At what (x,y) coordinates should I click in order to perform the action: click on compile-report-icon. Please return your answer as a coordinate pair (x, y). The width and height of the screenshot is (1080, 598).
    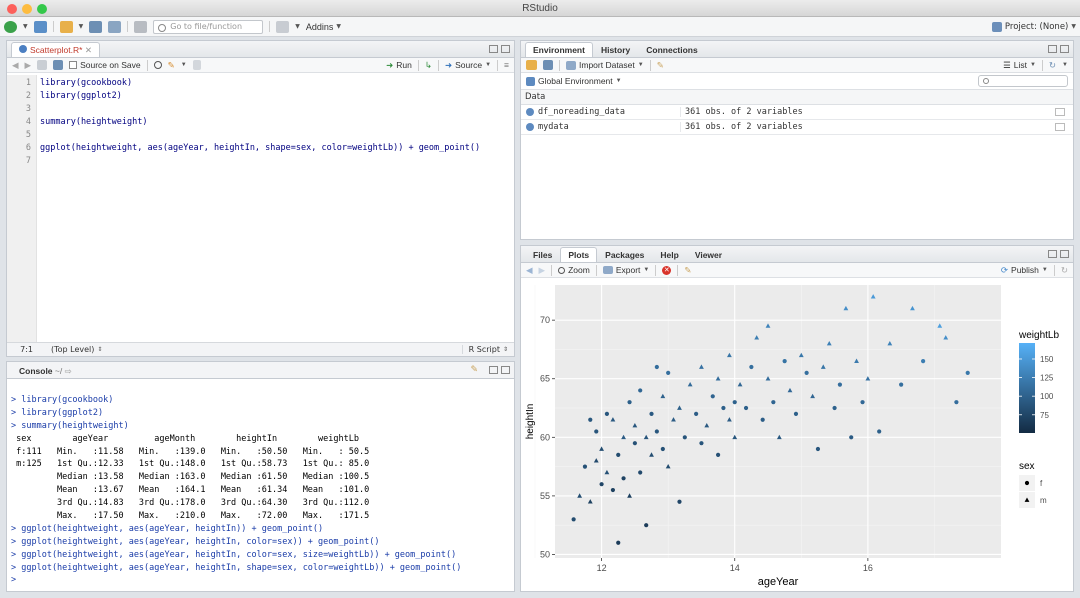
    Looking at the image, I should click on (196, 65).